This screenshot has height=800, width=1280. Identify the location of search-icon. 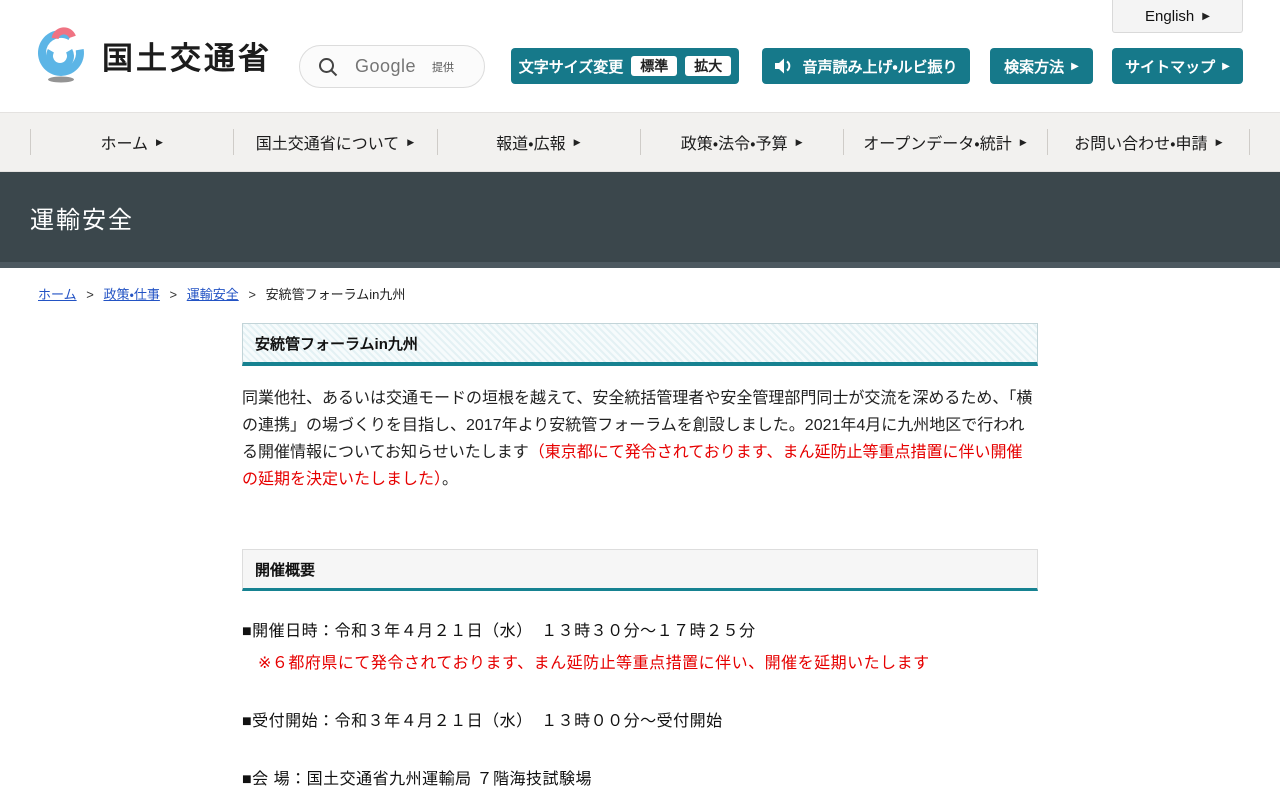
(328, 67).